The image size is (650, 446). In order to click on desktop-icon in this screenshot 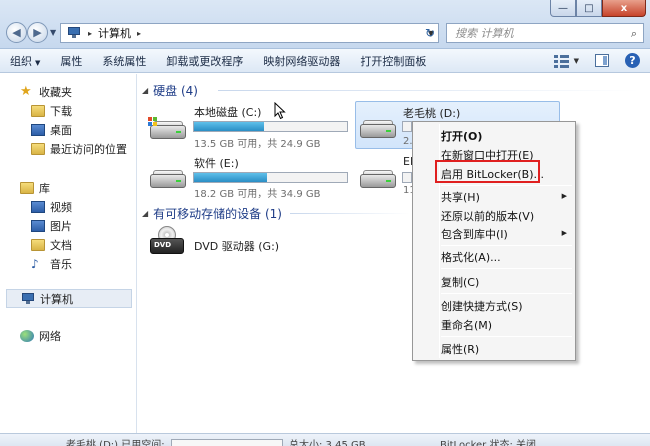, I will do `click(38, 130)`.